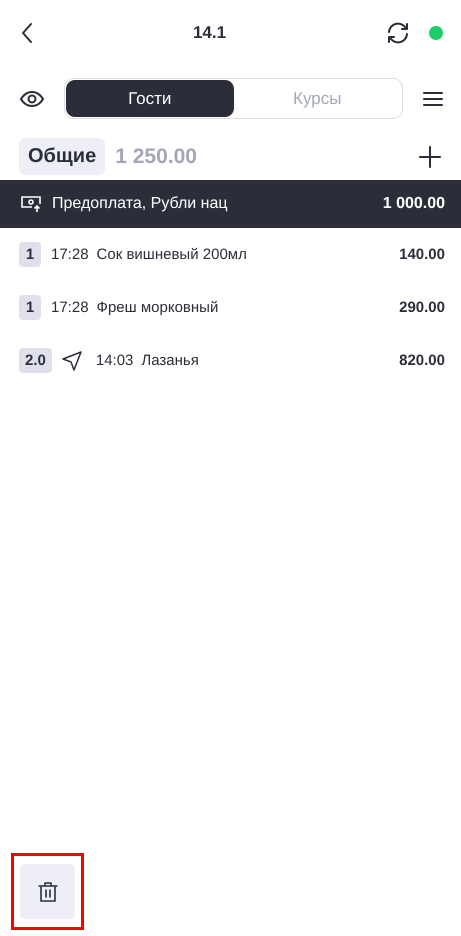 The height and width of the screenshot is (936, 461). I want to click on item-price: 820.00, so click(422, 360).